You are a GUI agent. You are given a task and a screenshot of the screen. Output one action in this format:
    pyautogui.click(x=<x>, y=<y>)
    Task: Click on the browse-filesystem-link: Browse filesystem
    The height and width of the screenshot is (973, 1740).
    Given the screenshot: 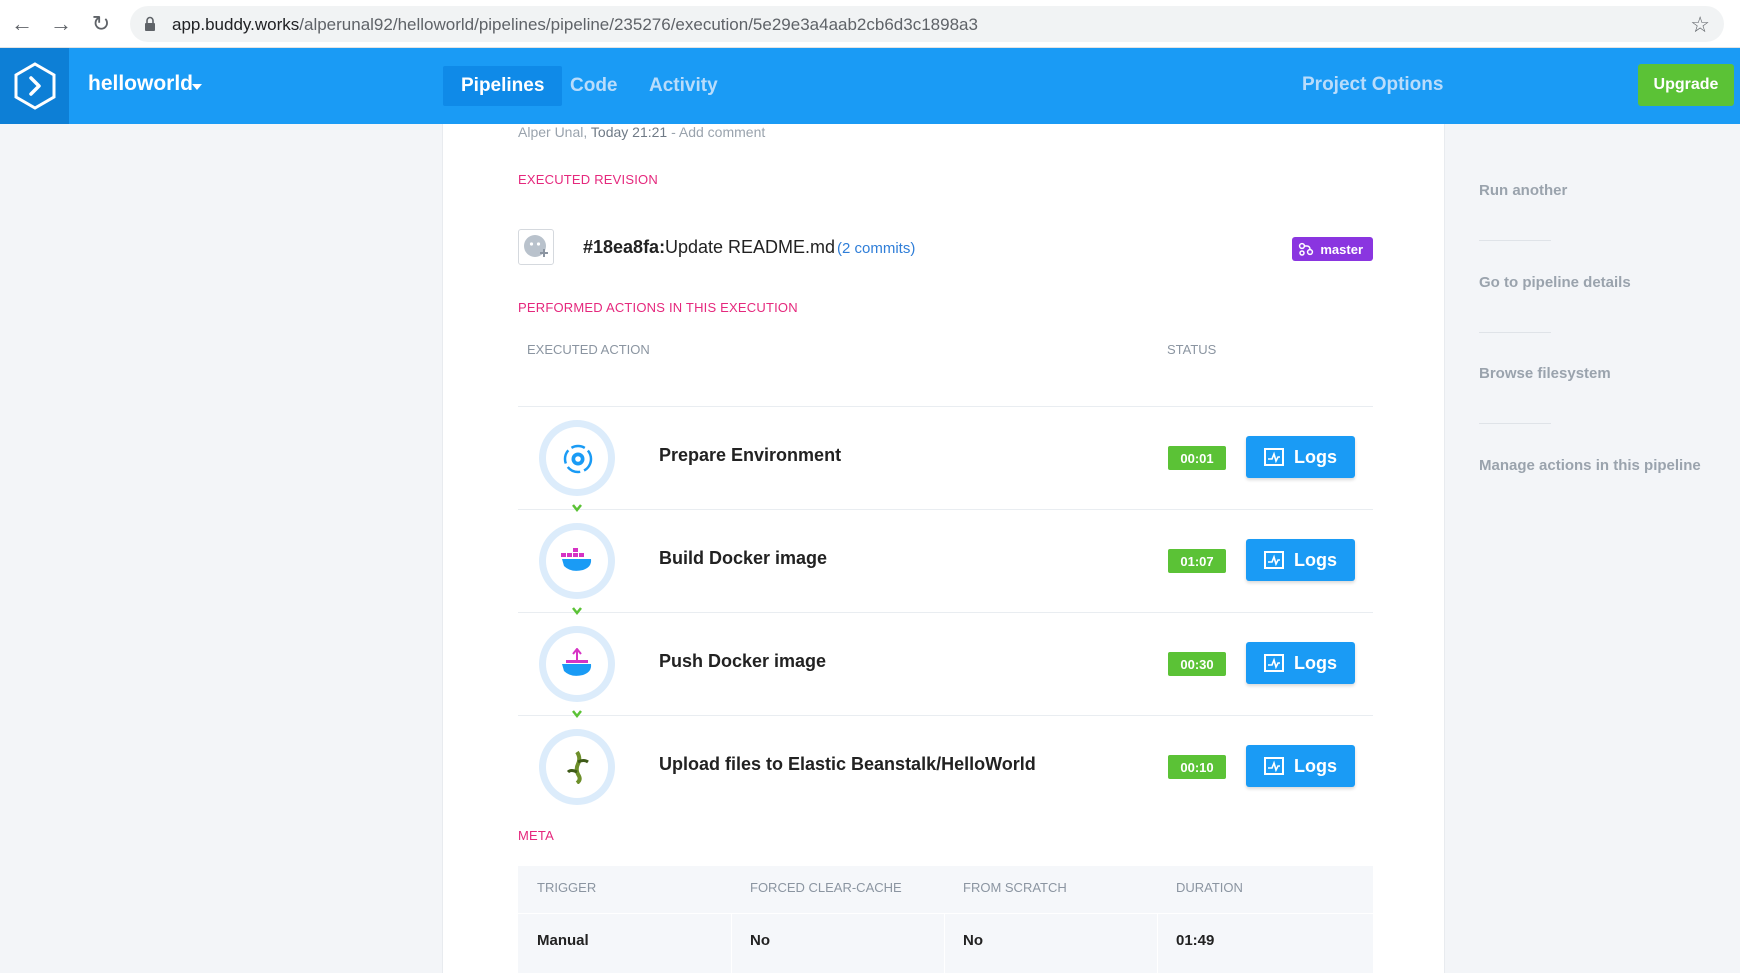 What is the action you would take?
    pyautogui.click(x=1545, y=373)
    